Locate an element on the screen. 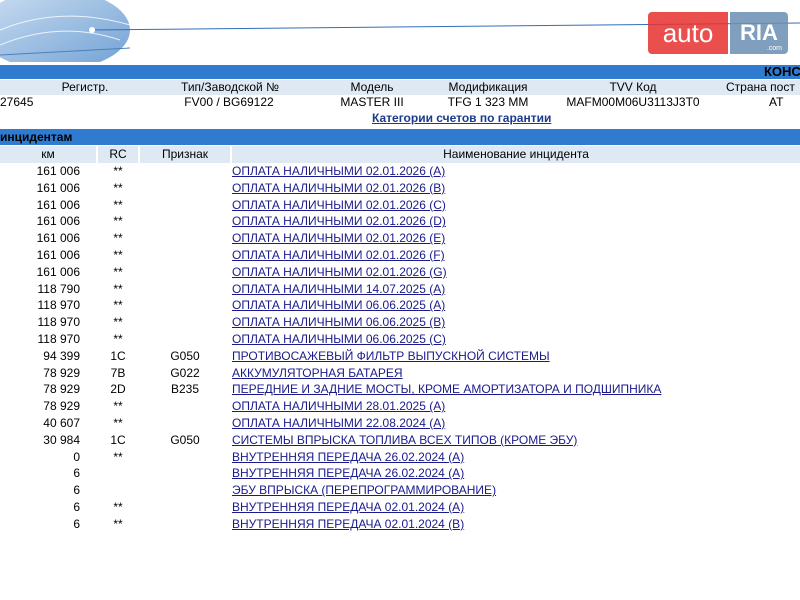  incidents-title-bar: инцидентам is located at coordinates (400, 137).